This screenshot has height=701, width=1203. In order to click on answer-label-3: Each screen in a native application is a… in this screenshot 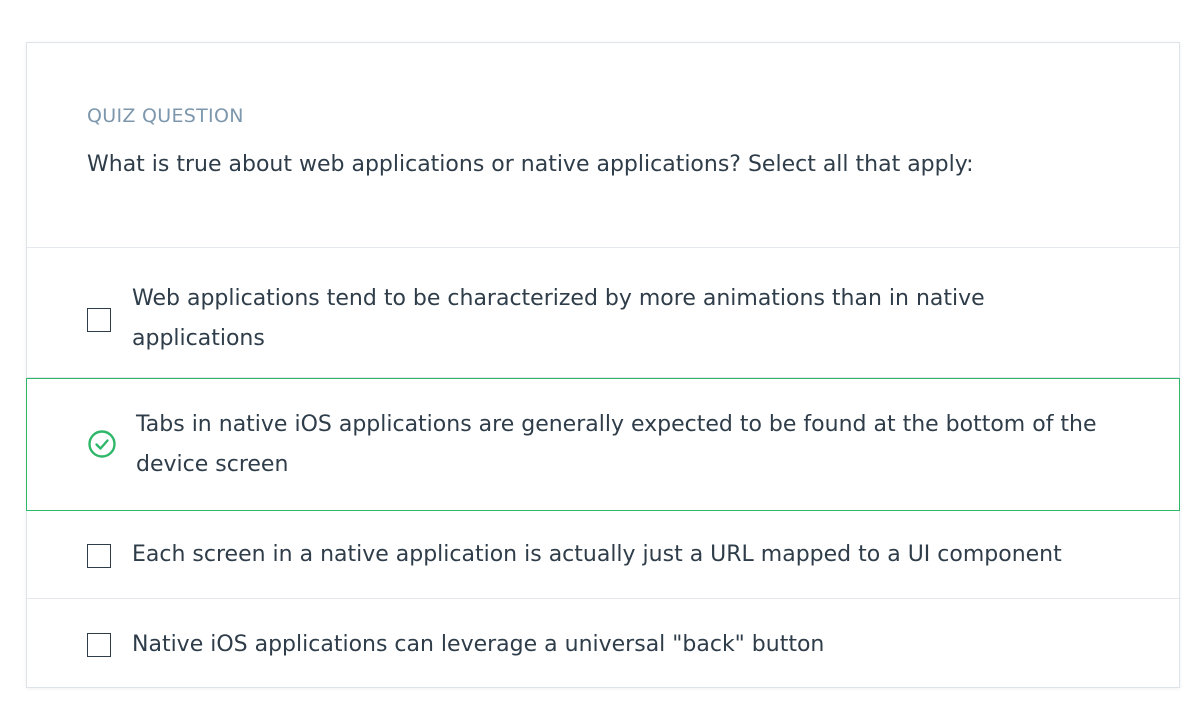, I will do `click(597, 554)`.